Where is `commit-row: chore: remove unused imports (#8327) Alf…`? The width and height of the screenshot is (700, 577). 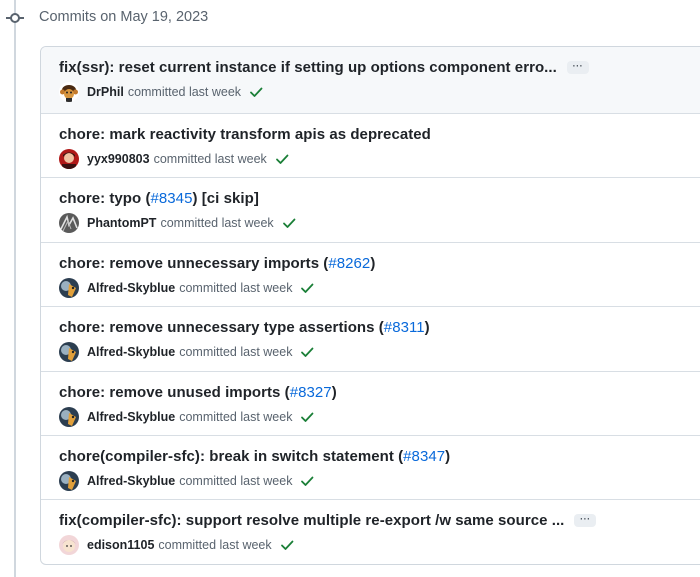
commit-row: chore: remove unused imports (#8327) Alf… is located at coordinates (370, 402).